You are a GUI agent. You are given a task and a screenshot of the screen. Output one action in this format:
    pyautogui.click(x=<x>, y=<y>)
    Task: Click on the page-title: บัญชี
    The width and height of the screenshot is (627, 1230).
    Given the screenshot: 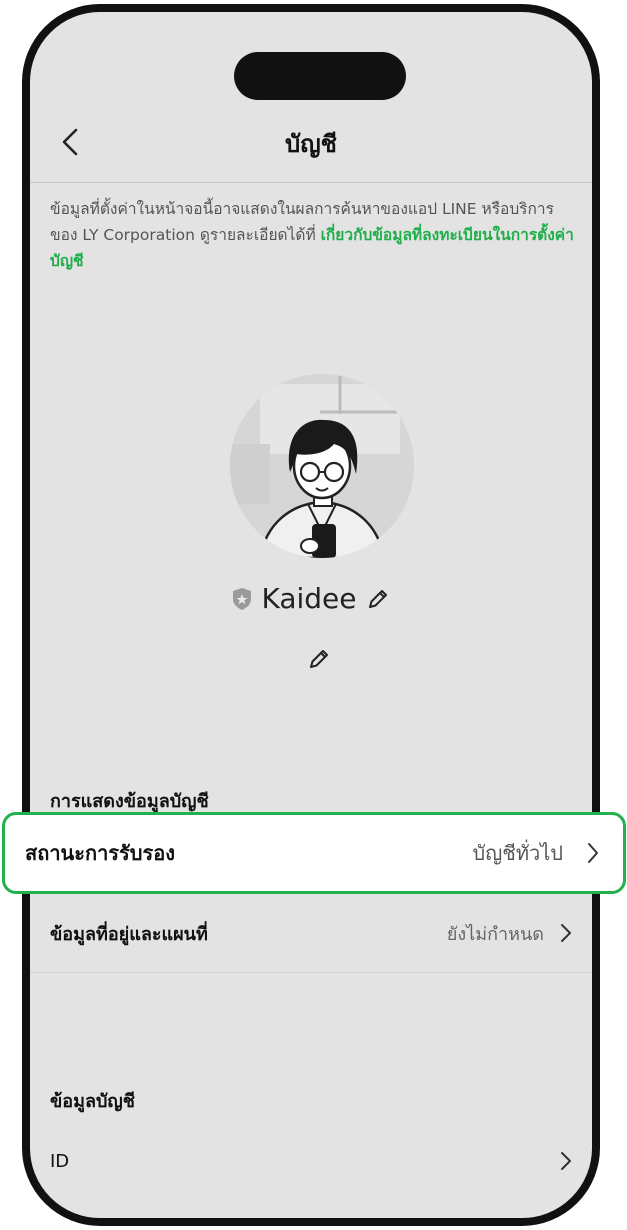 What is the action you would take?
    pyautogui.click(x=311, y=144)
    